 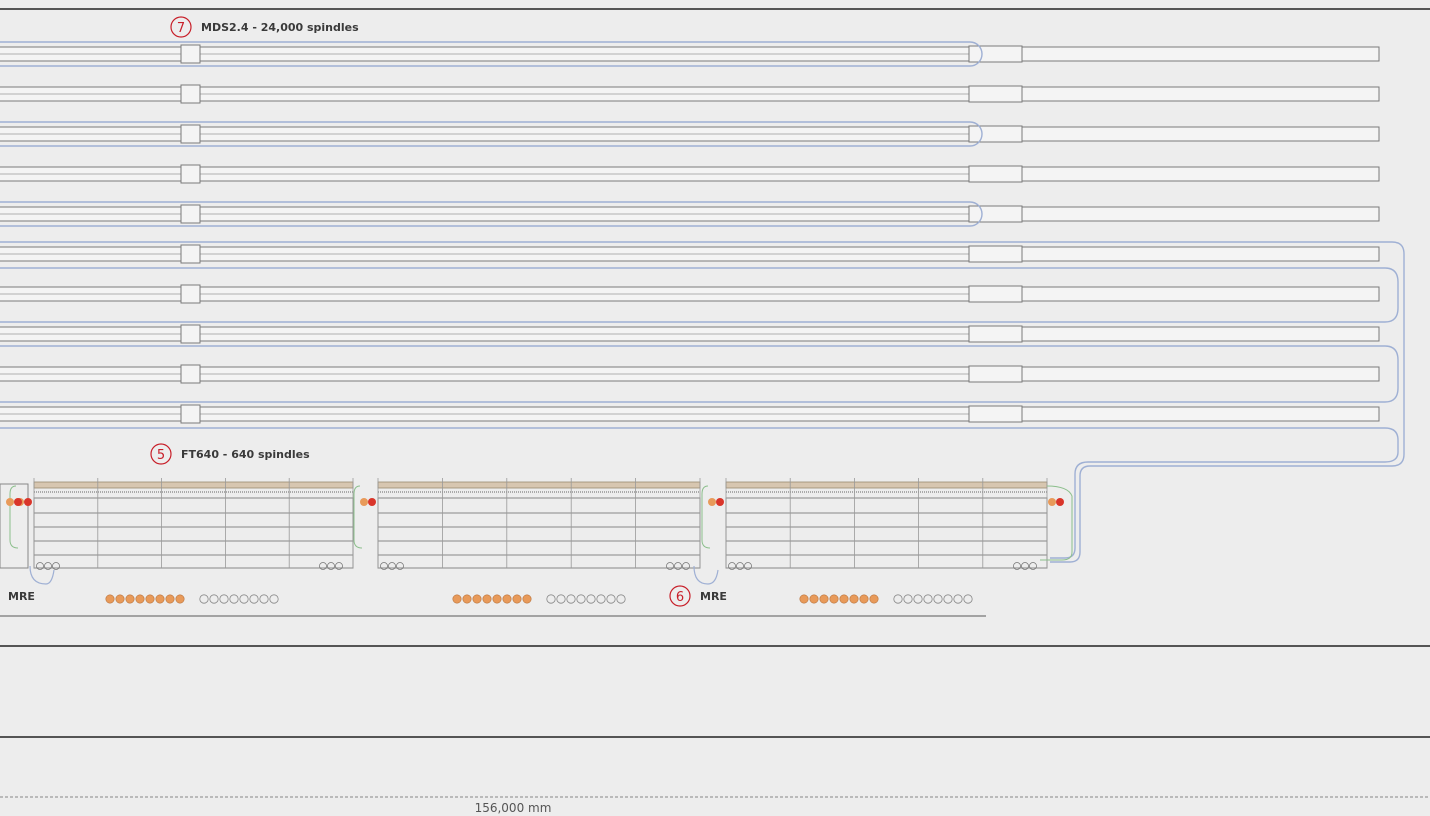 I want to click on mre-right-text: MRE, so click(x=713, y=596).